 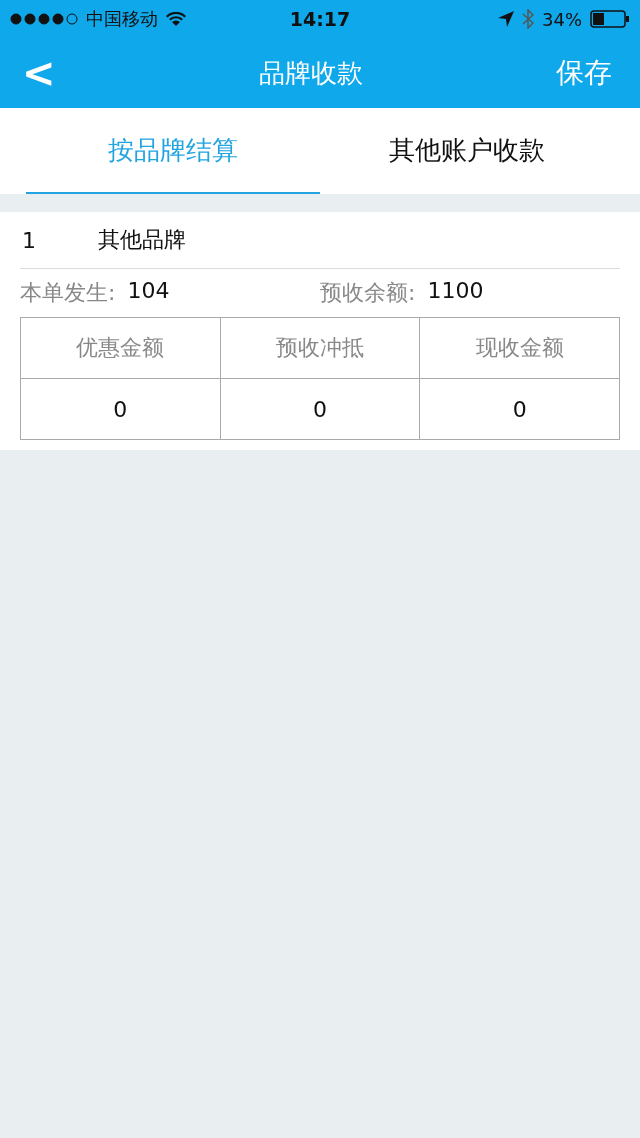 I want to click on summary-value: 1100, so click(x=455, y=291).